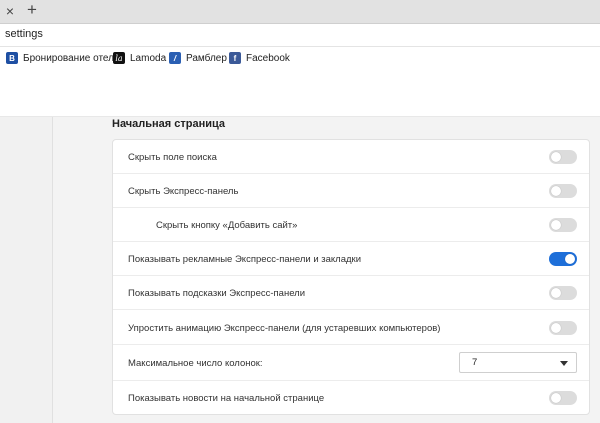  I want to click on hide-search-toggle, so click(563, 157).